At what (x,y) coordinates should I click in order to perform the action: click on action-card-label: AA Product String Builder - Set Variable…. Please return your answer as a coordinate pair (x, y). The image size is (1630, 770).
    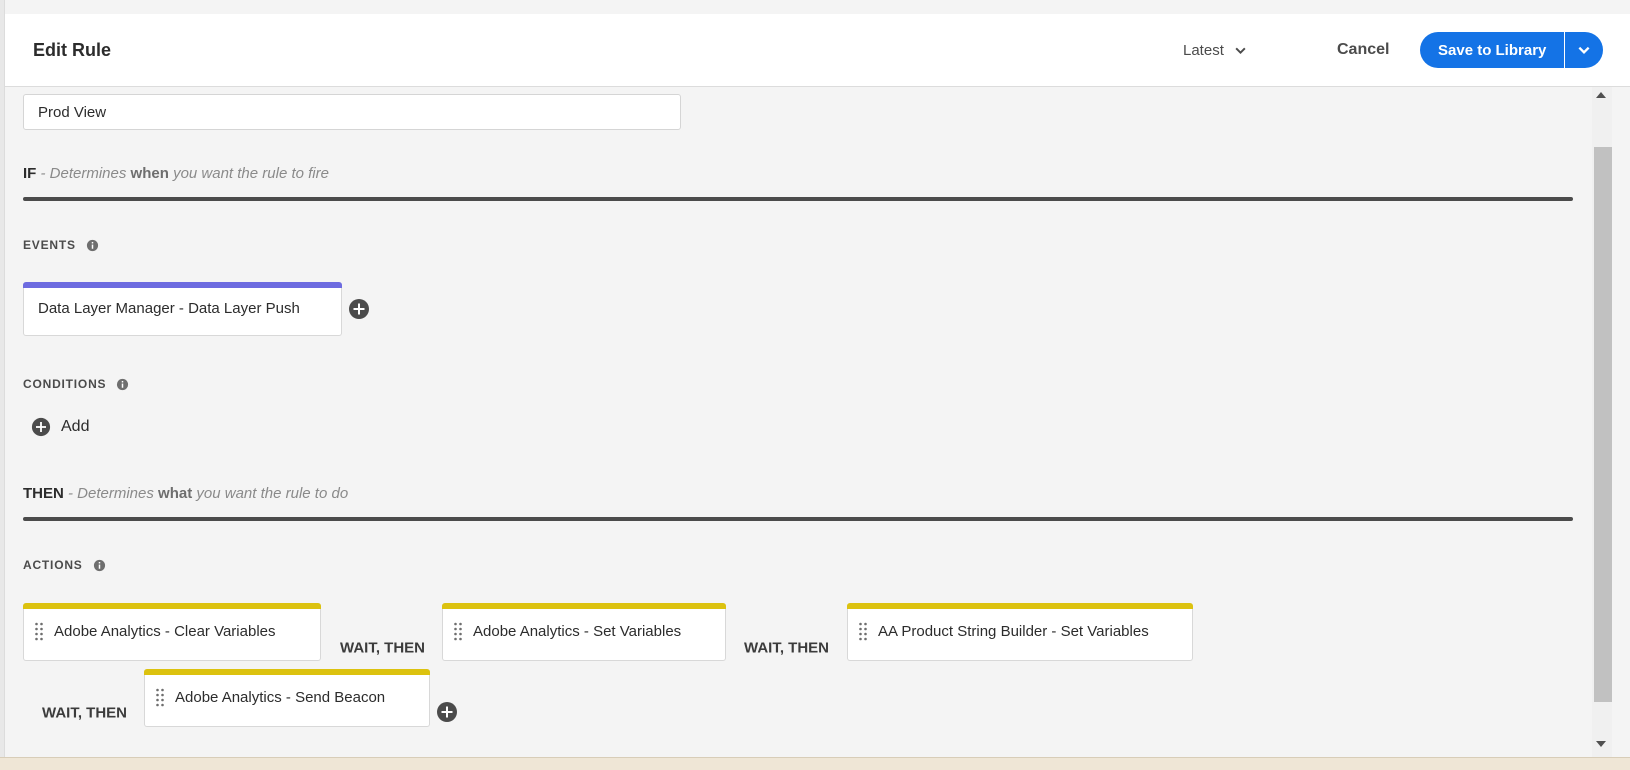
    Looking at the image, I should click on (1013, 631).